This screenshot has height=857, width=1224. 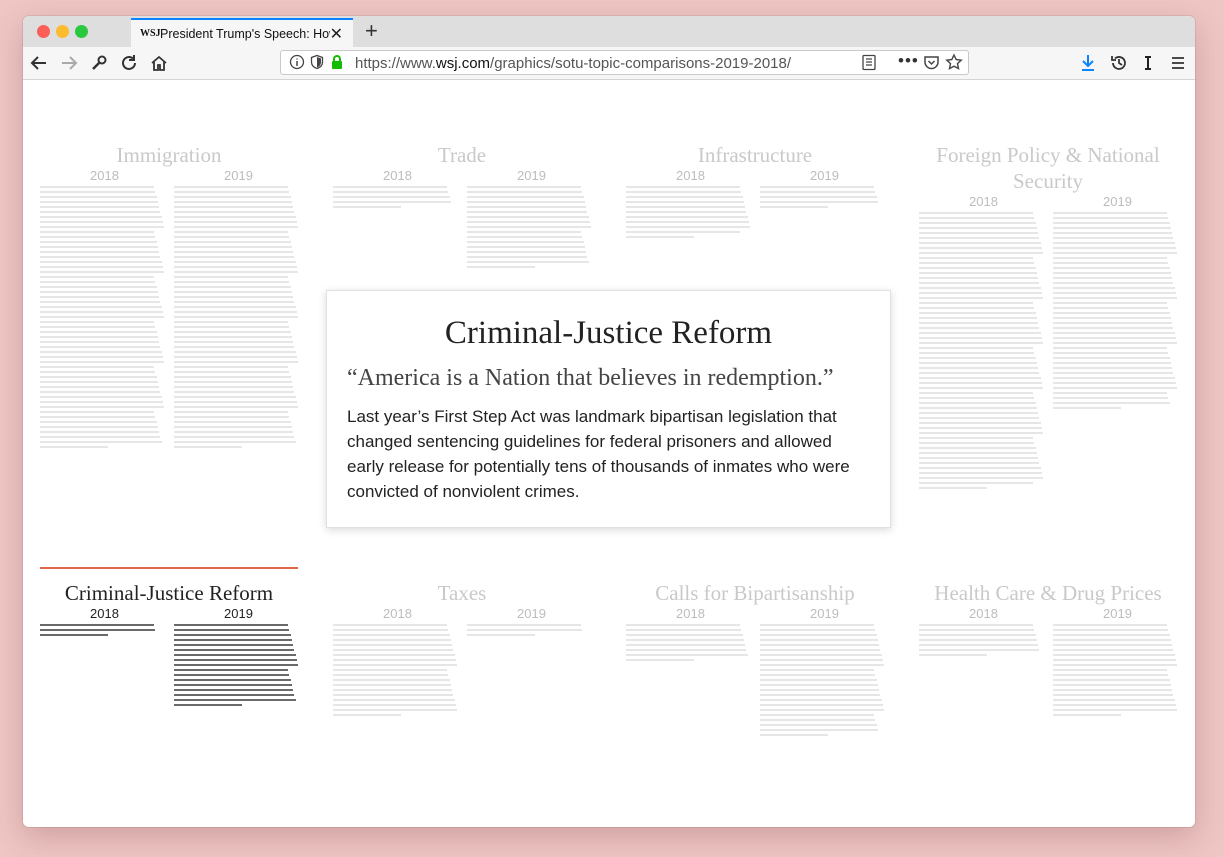 I want to click on lock-icon, so click(x=337, y=64).